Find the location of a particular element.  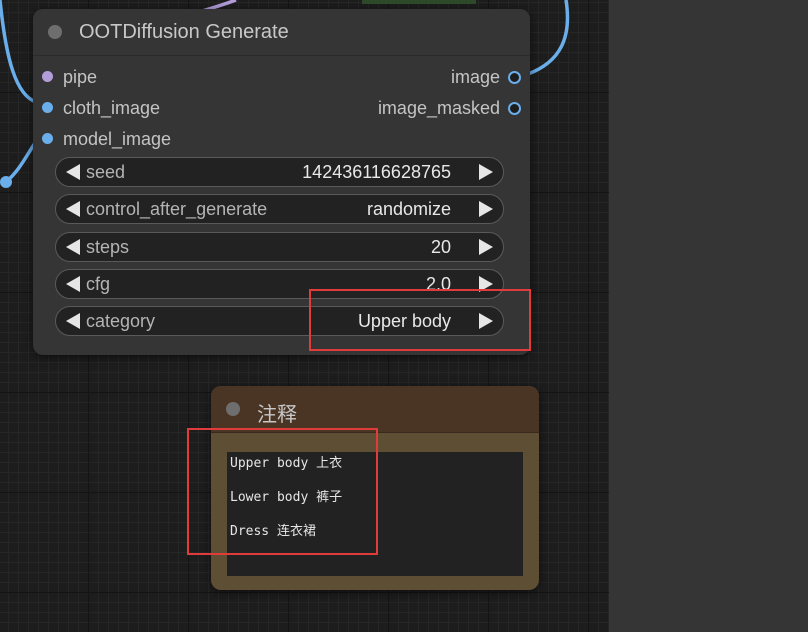

input-label-cloth-image: cloth_image is located at coordinates (112, 108).